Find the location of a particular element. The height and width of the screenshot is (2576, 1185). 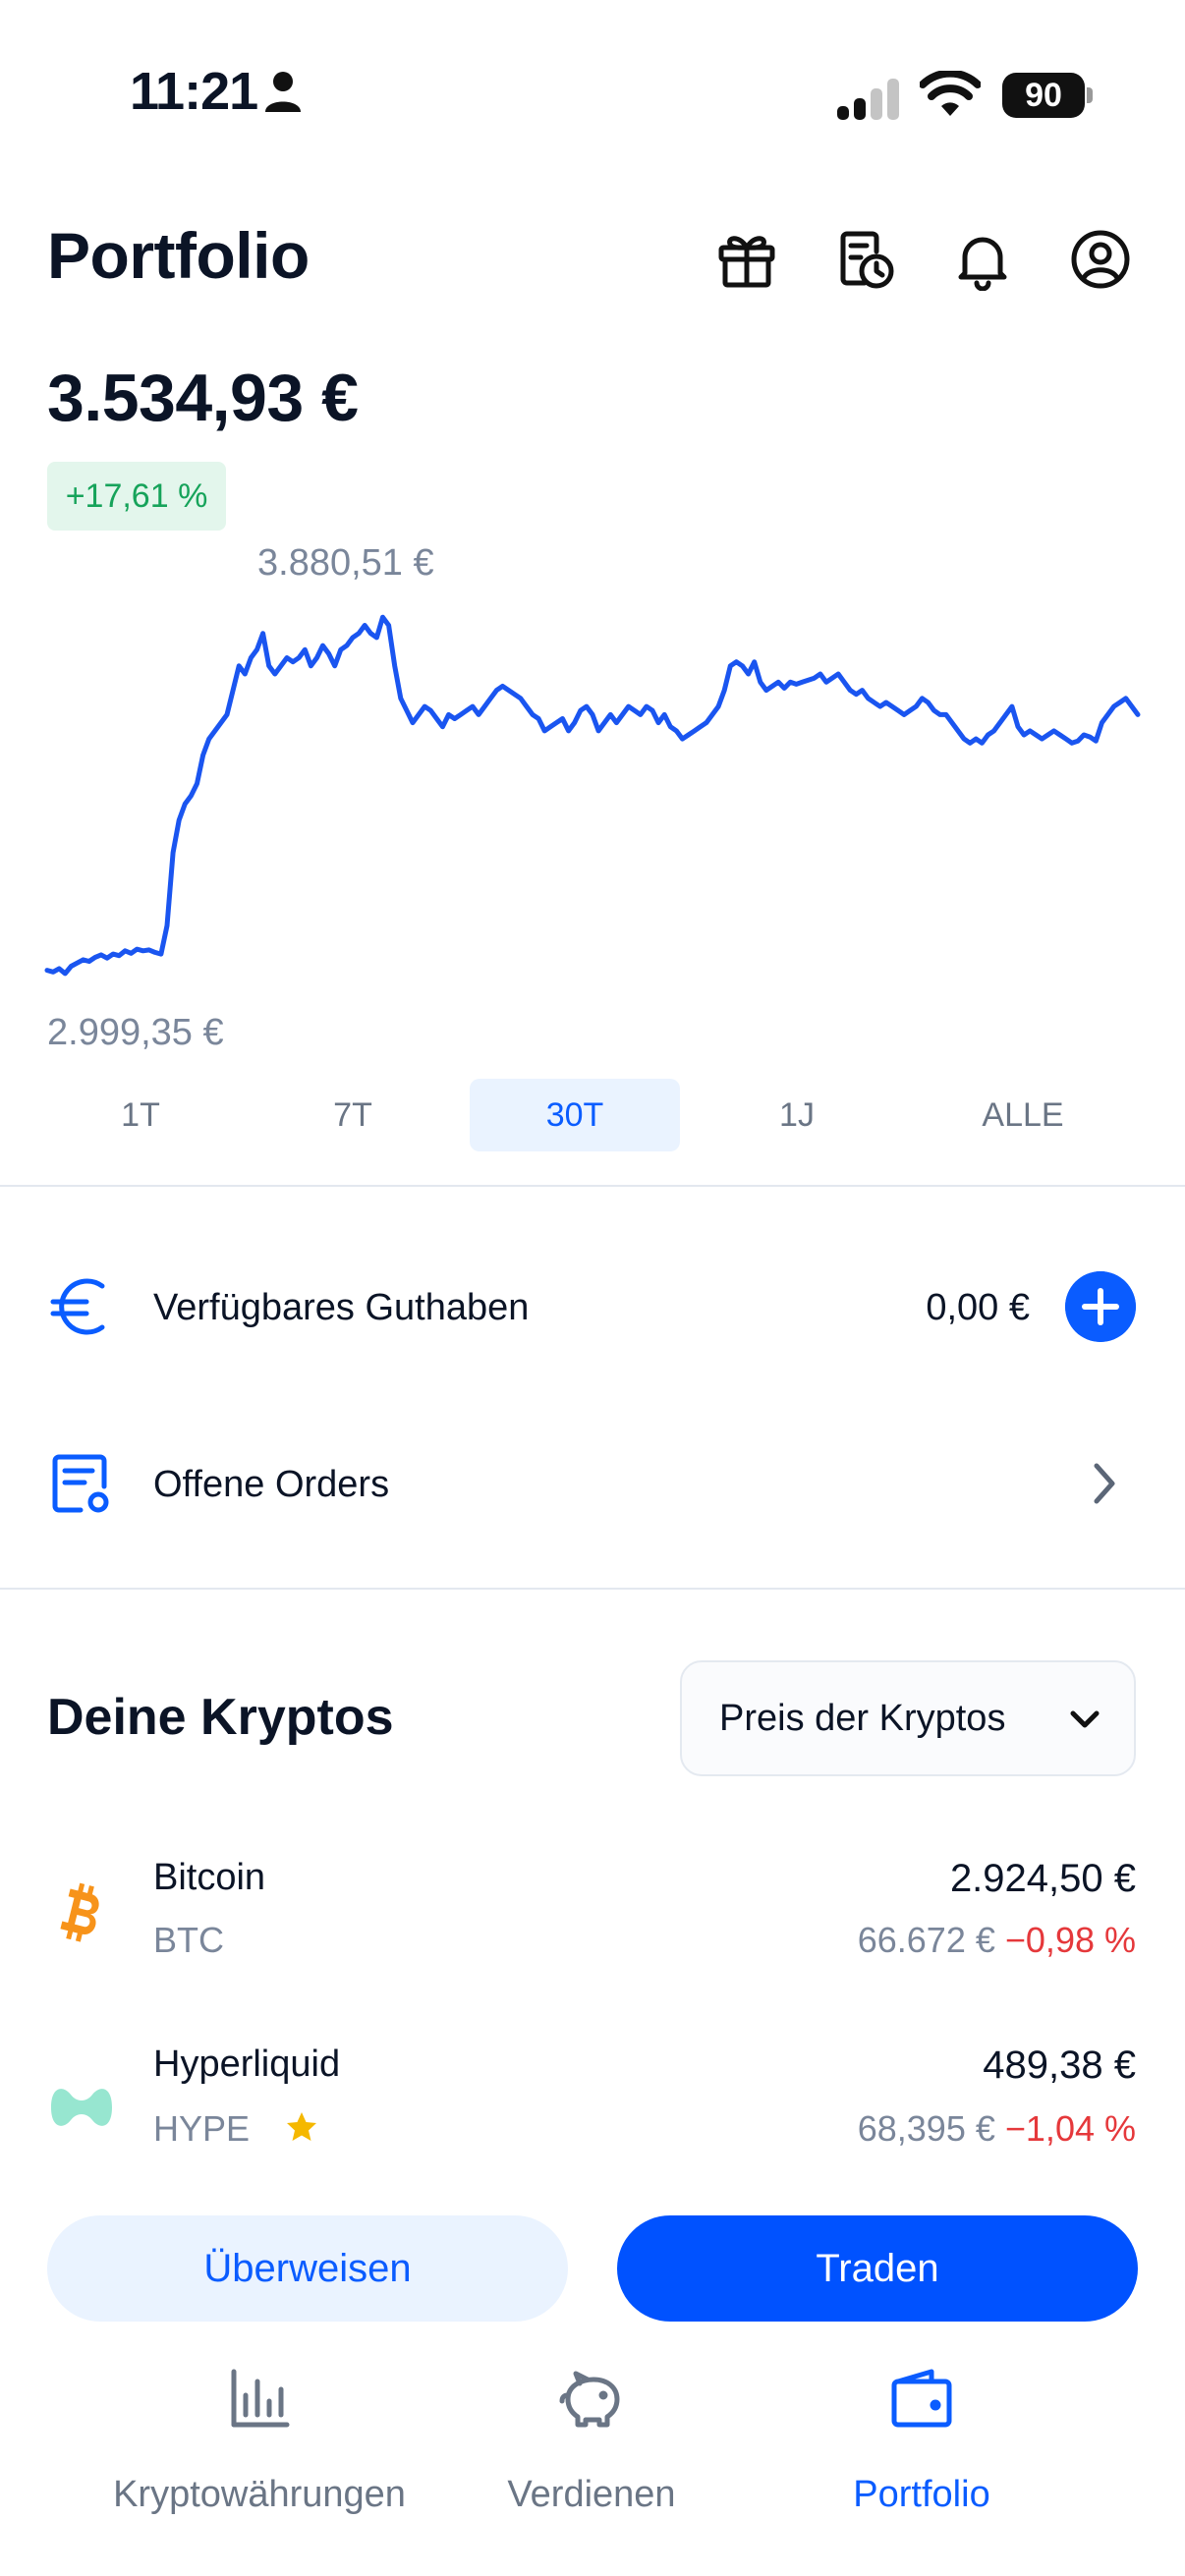

asset-price-change: 66.672 € −0,98 % is located at coordinates (997, 1940).